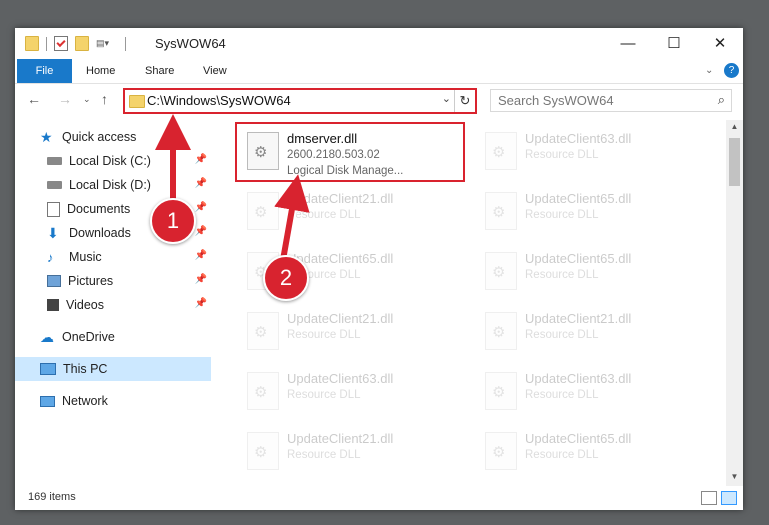  I want to click on step-badge-1: 1, so click(173, 221).